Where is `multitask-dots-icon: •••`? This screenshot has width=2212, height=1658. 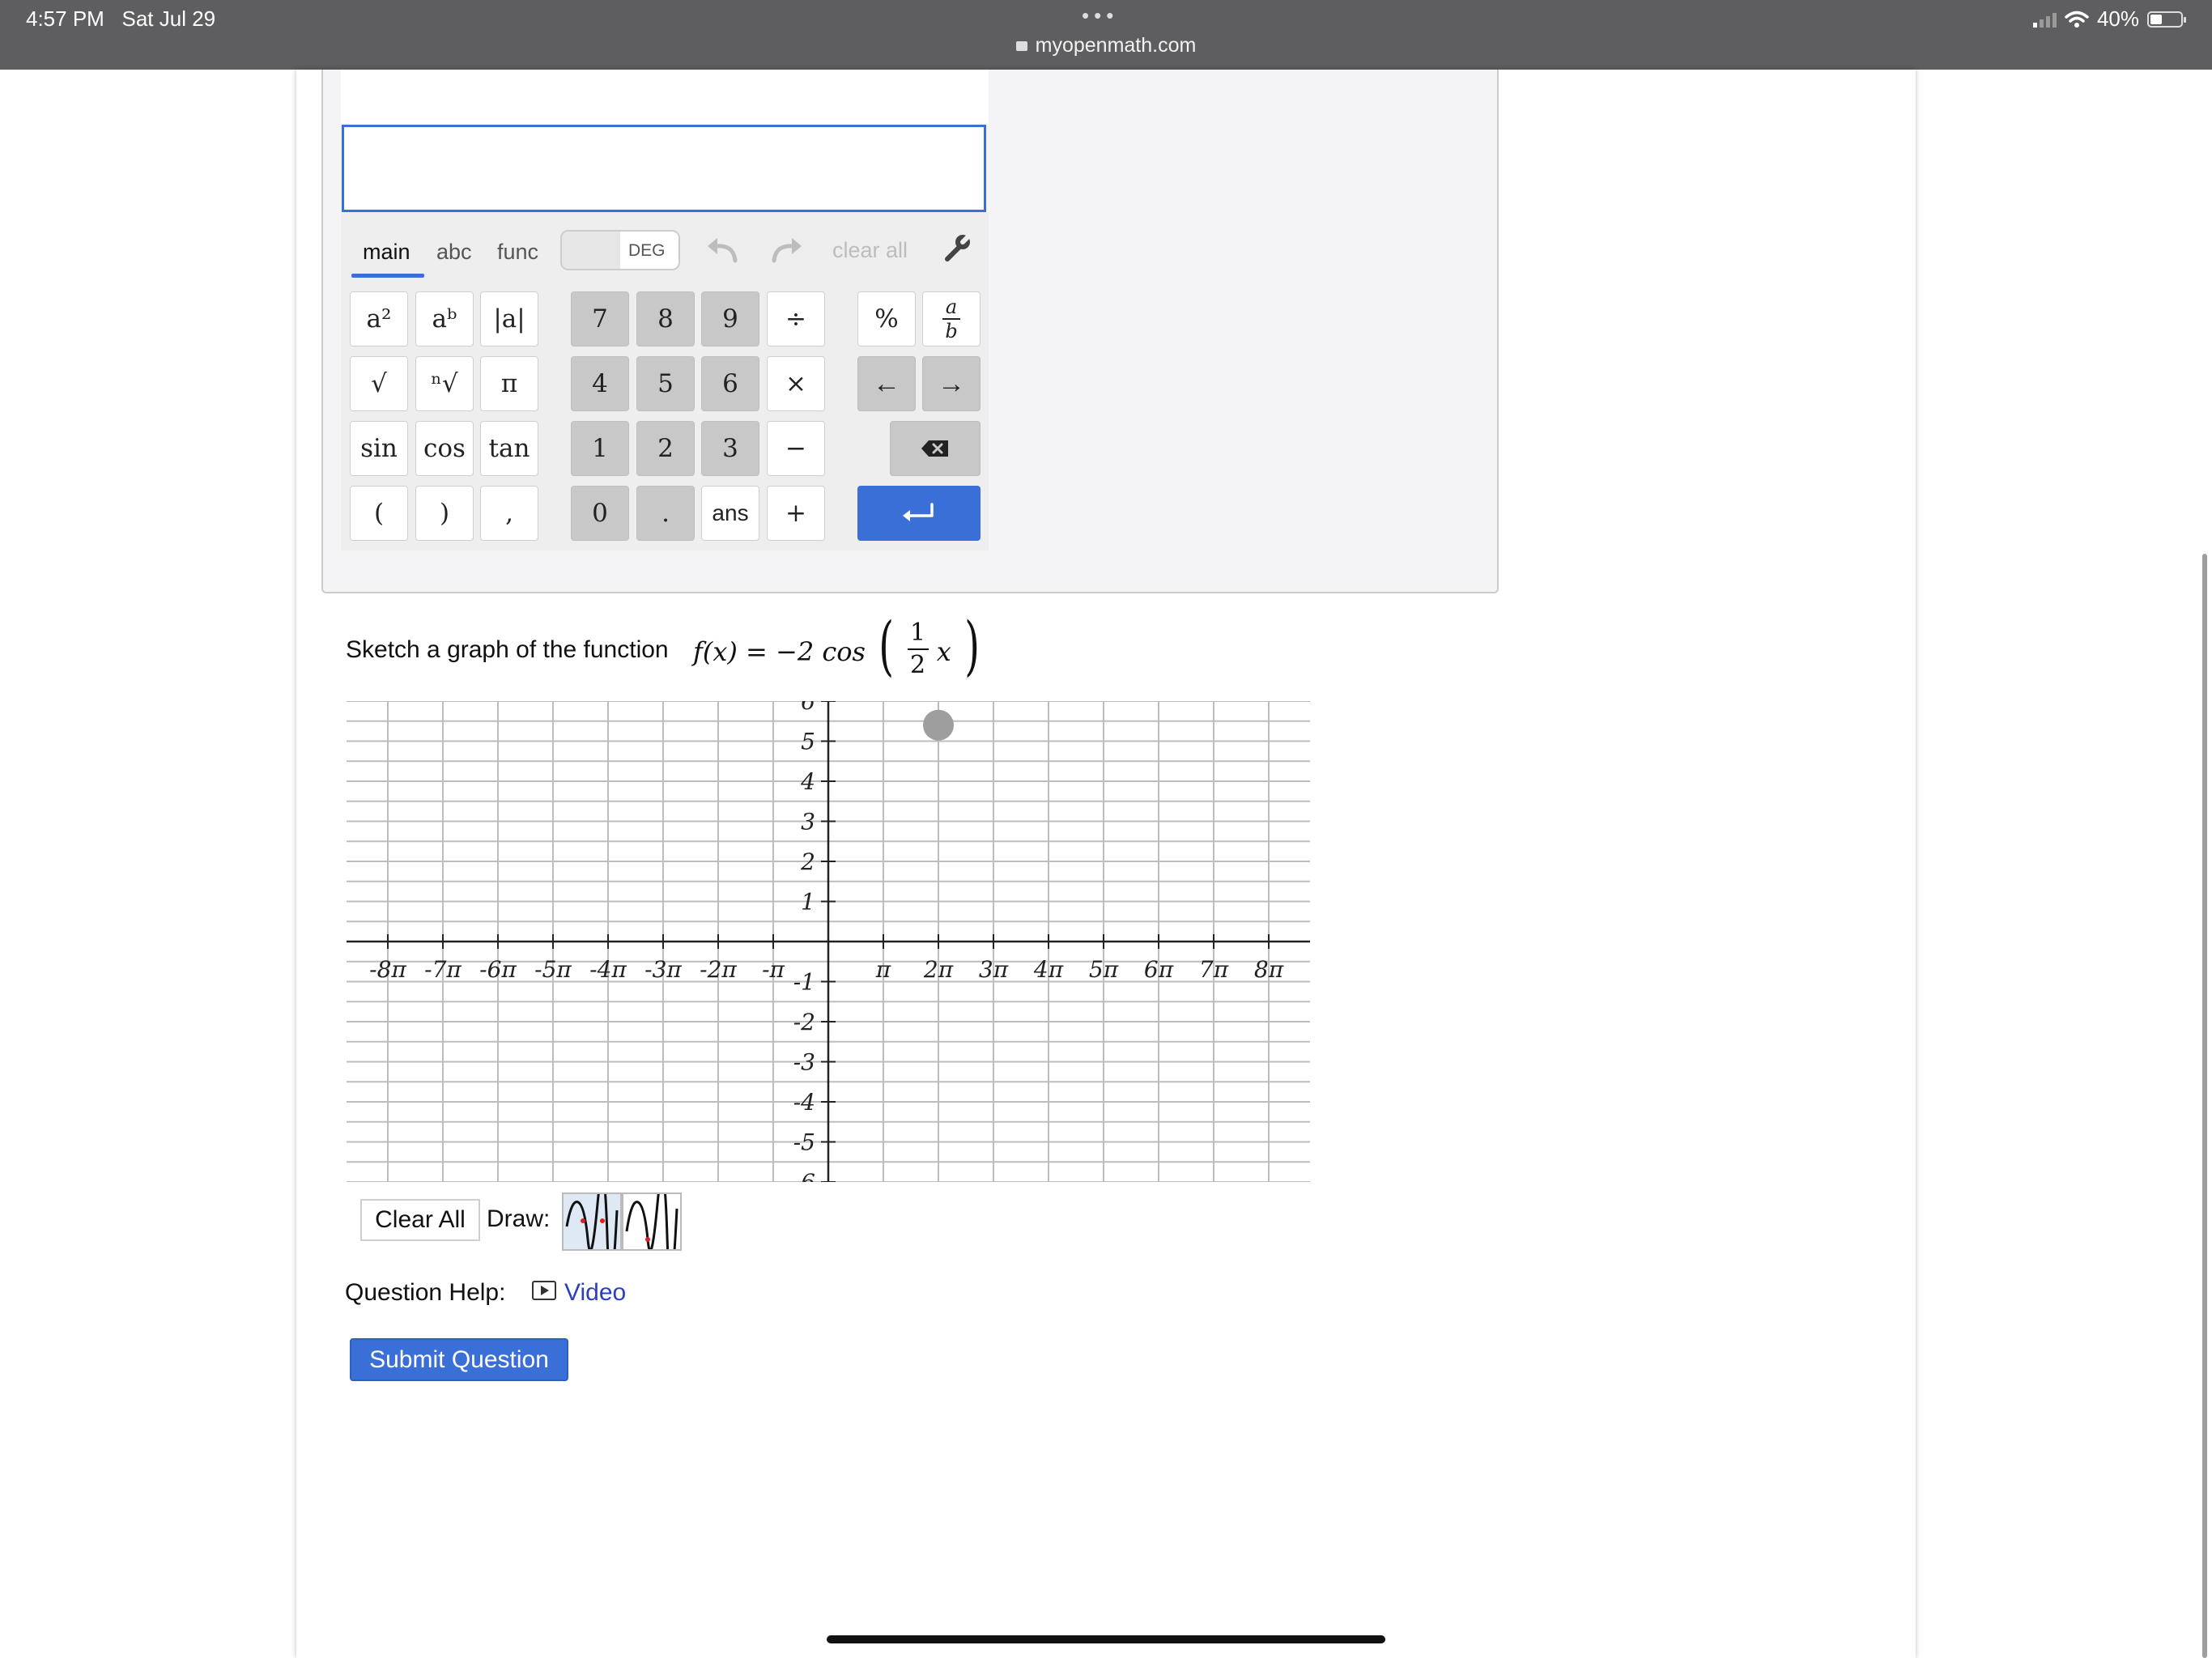
multitask-dots-icon: ••• is located at coordinates (1100, 15).